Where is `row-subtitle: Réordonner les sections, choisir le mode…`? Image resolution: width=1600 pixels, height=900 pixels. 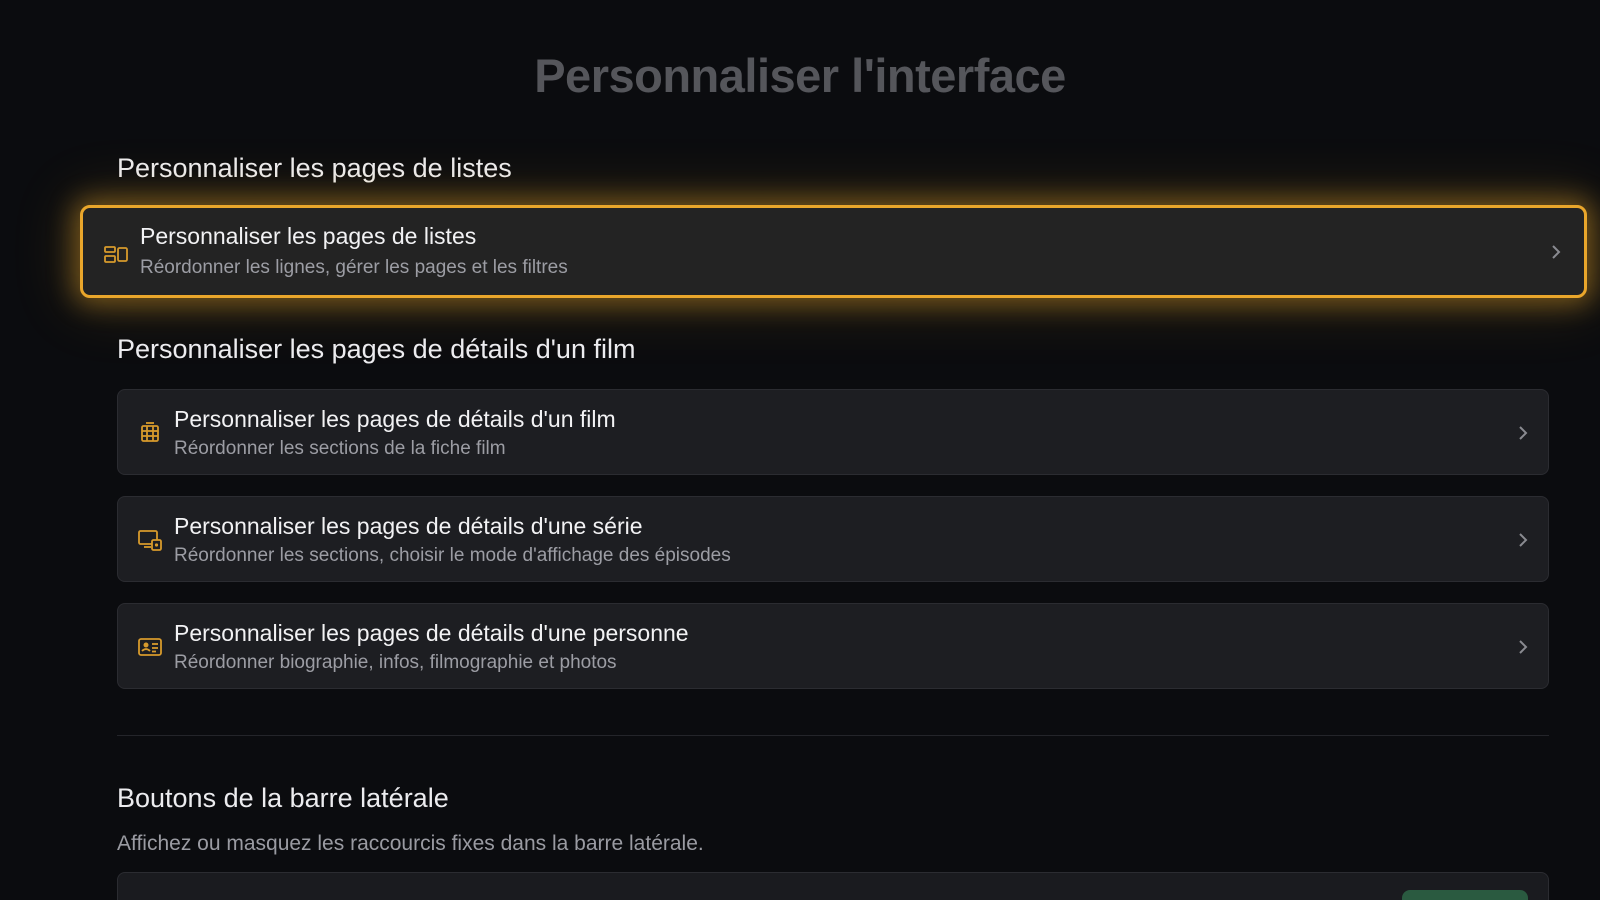
row-subtitle: Réordonner les sections, choisir le mode… is located at coordinates (452, 555).